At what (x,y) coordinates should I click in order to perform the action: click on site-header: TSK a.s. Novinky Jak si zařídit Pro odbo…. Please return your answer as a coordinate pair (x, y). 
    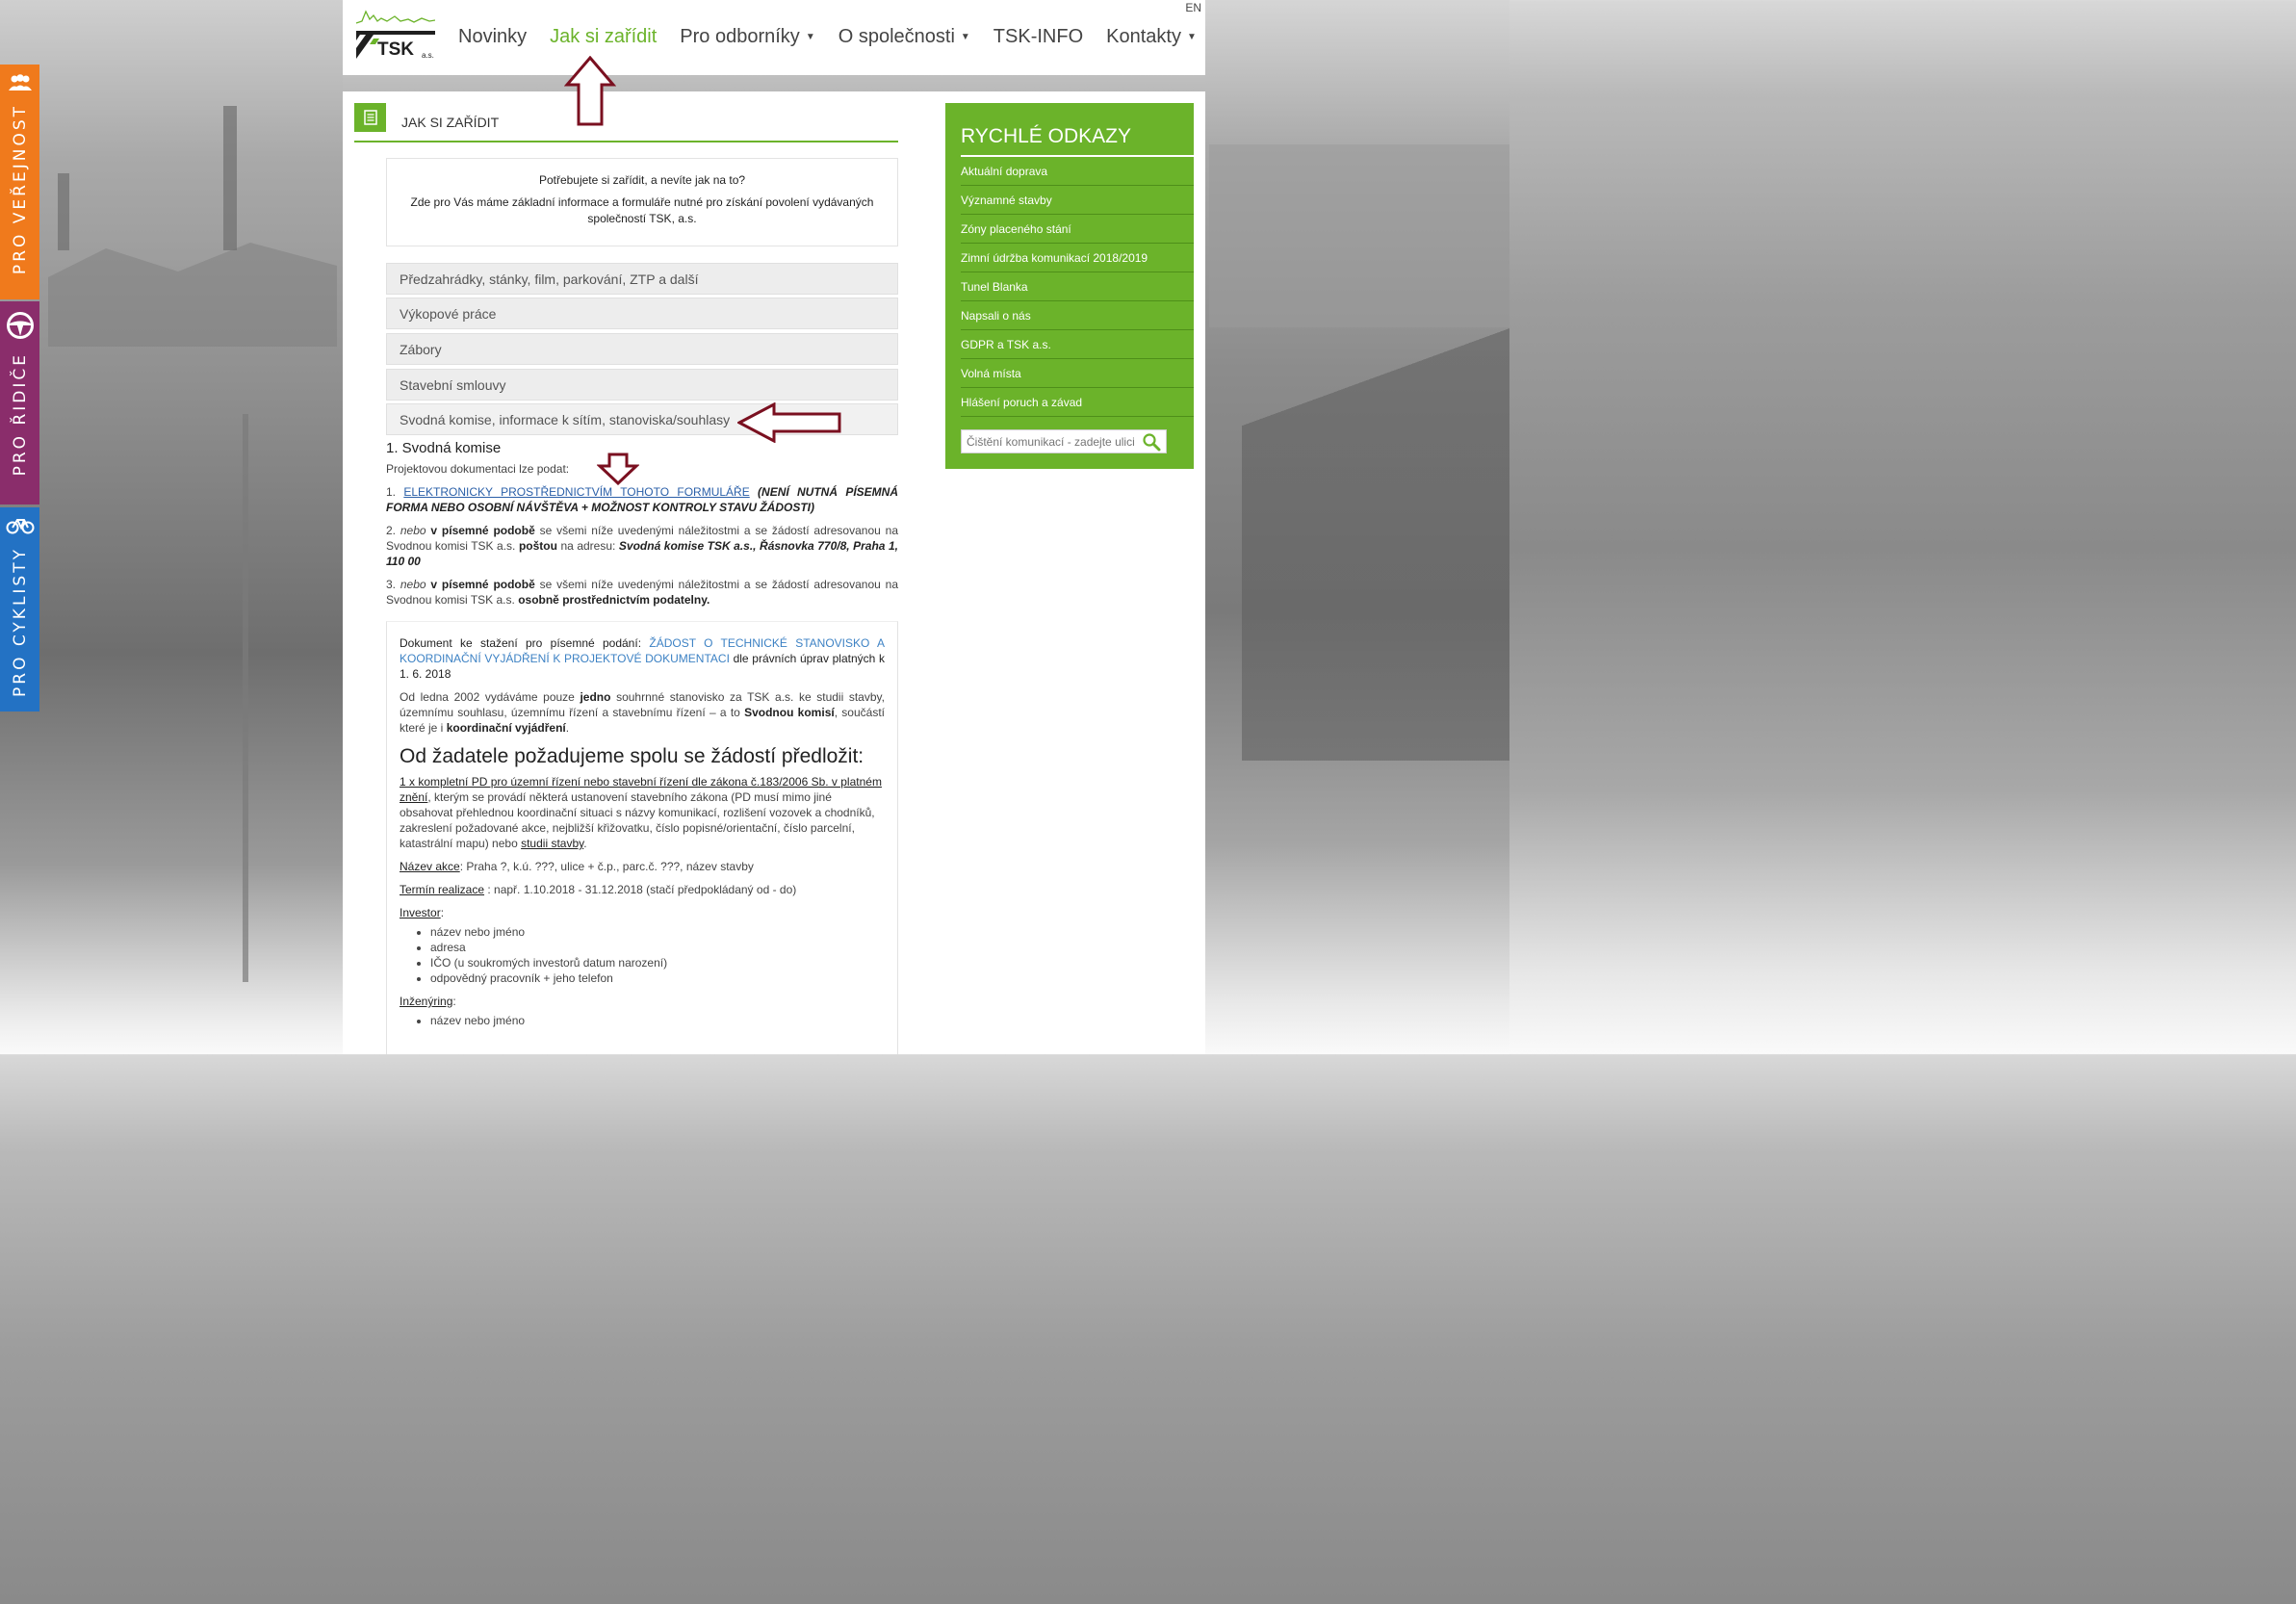
    Looking at the image, I should click on (774, 37).